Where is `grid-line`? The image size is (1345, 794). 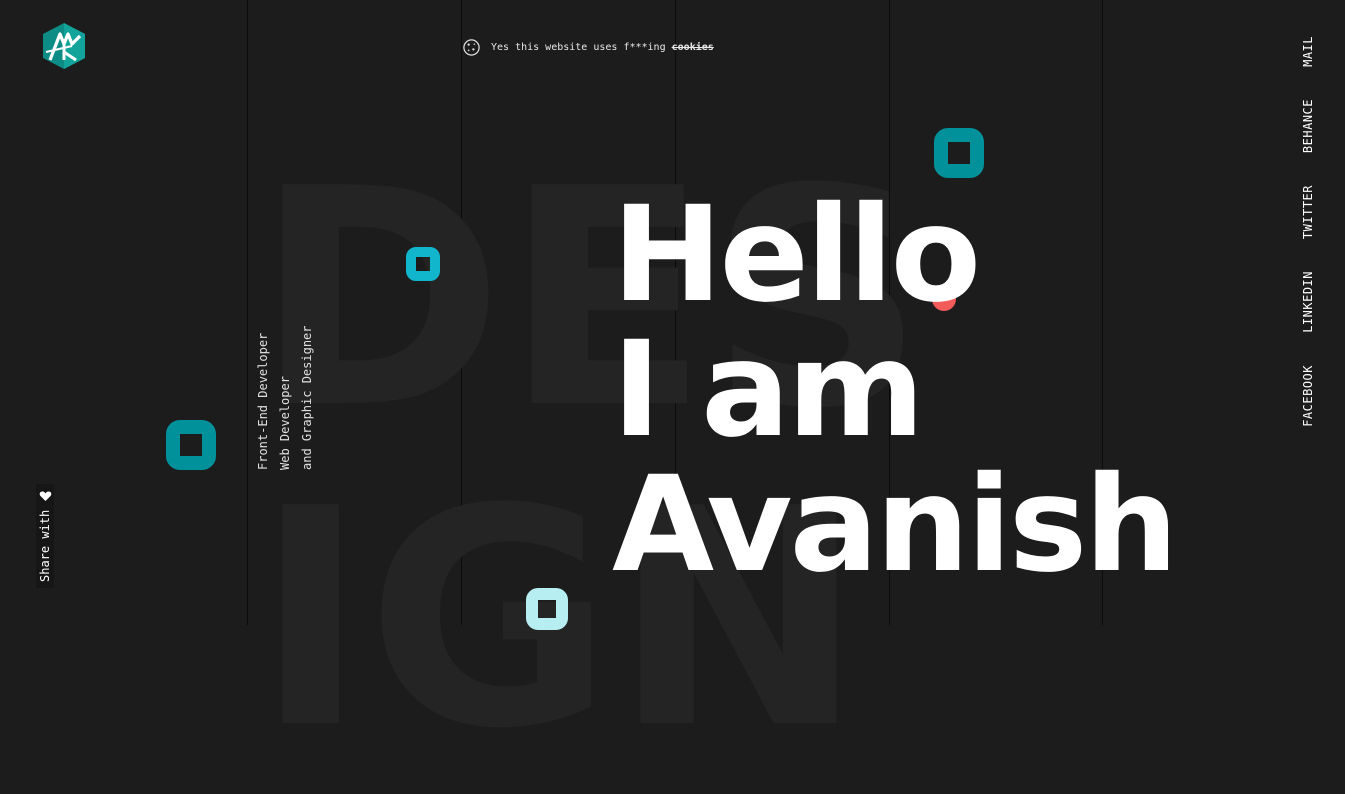
grid-line is located at coordinates (247, 312).